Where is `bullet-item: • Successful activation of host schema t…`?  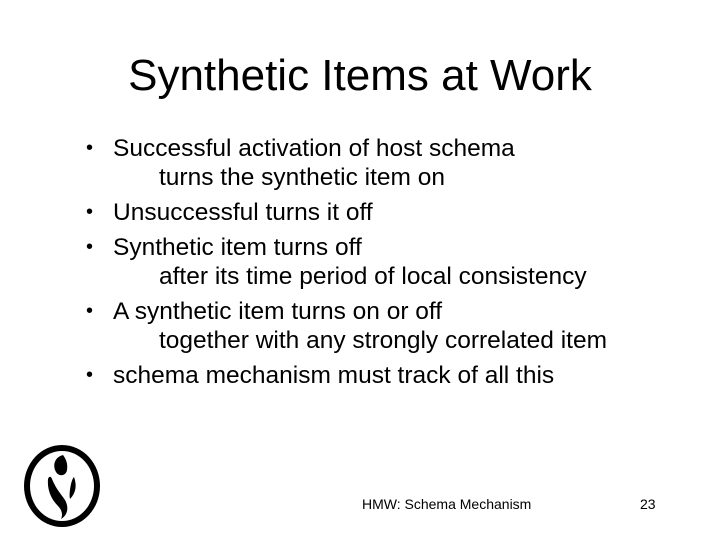
bullet-item: • Successful activation of host schema t… is located at coordinates (396, 163).